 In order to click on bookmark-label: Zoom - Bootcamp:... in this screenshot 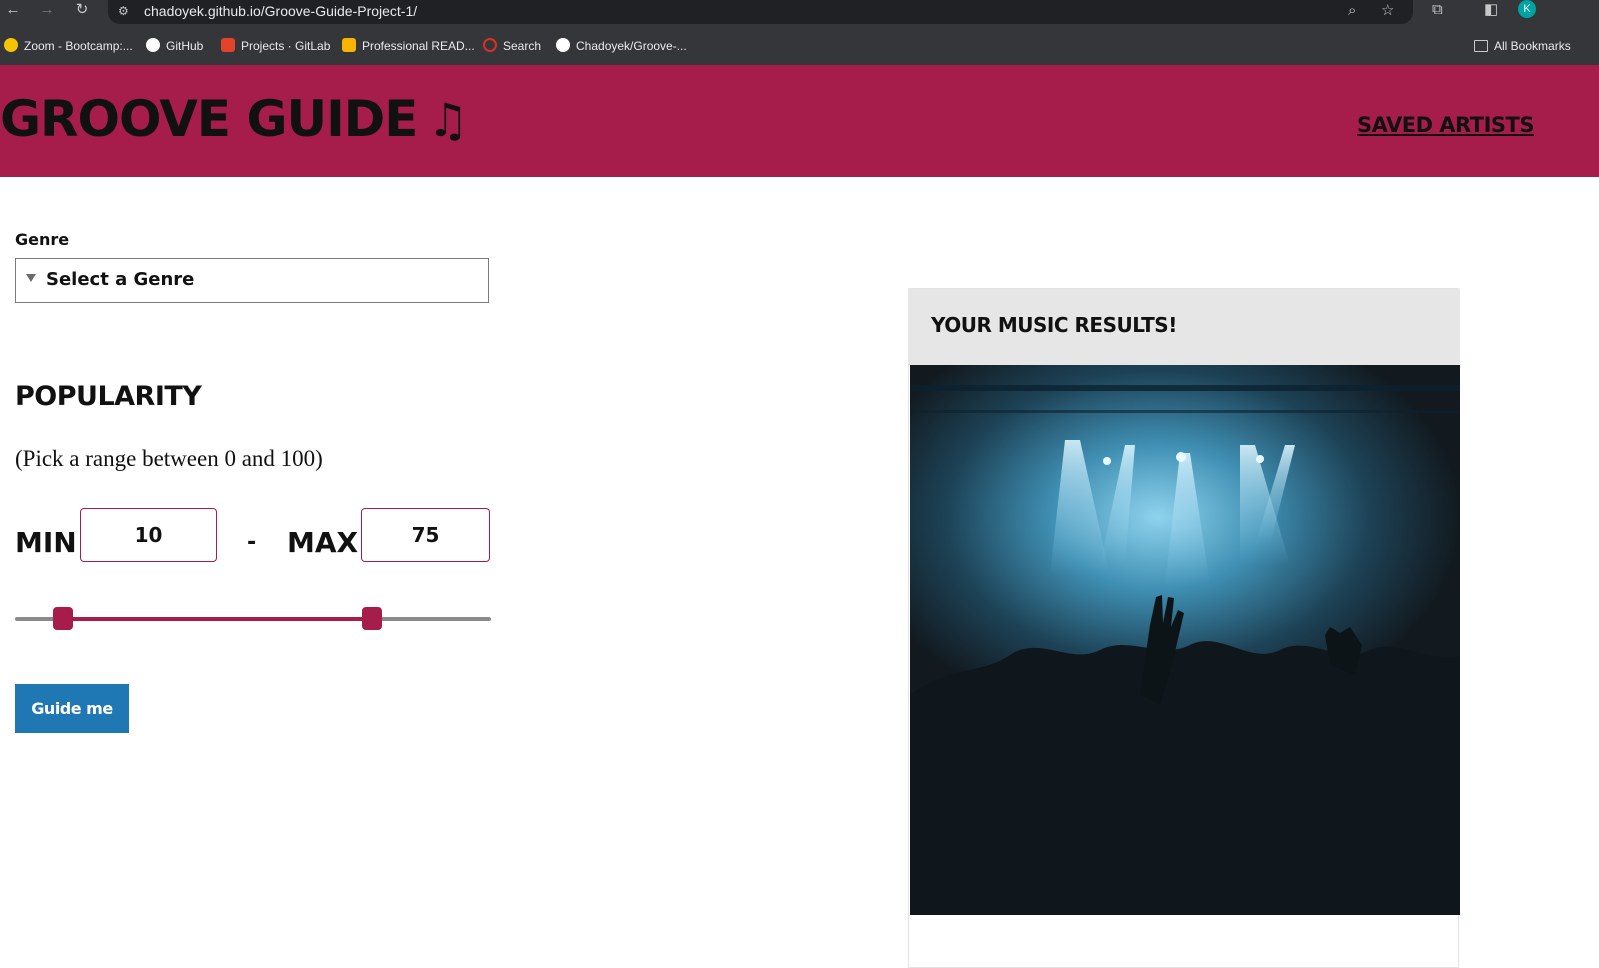, I will do `click(78, 46)`.